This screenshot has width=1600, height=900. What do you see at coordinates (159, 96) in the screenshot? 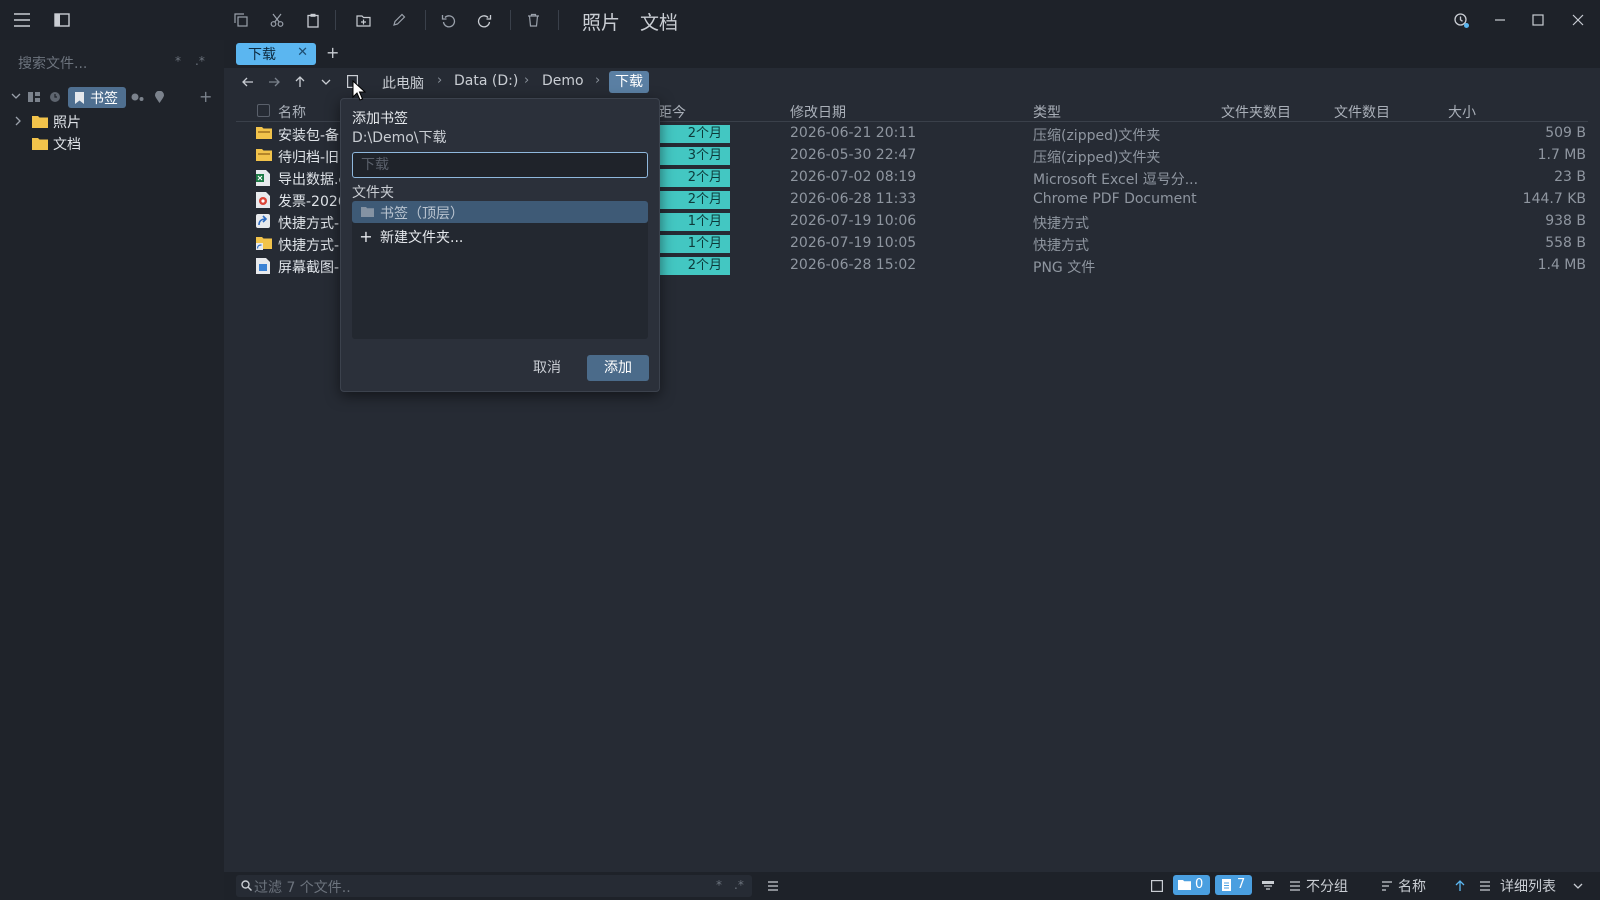
I see `location-pin-icon` at bounding box center [159, 96].